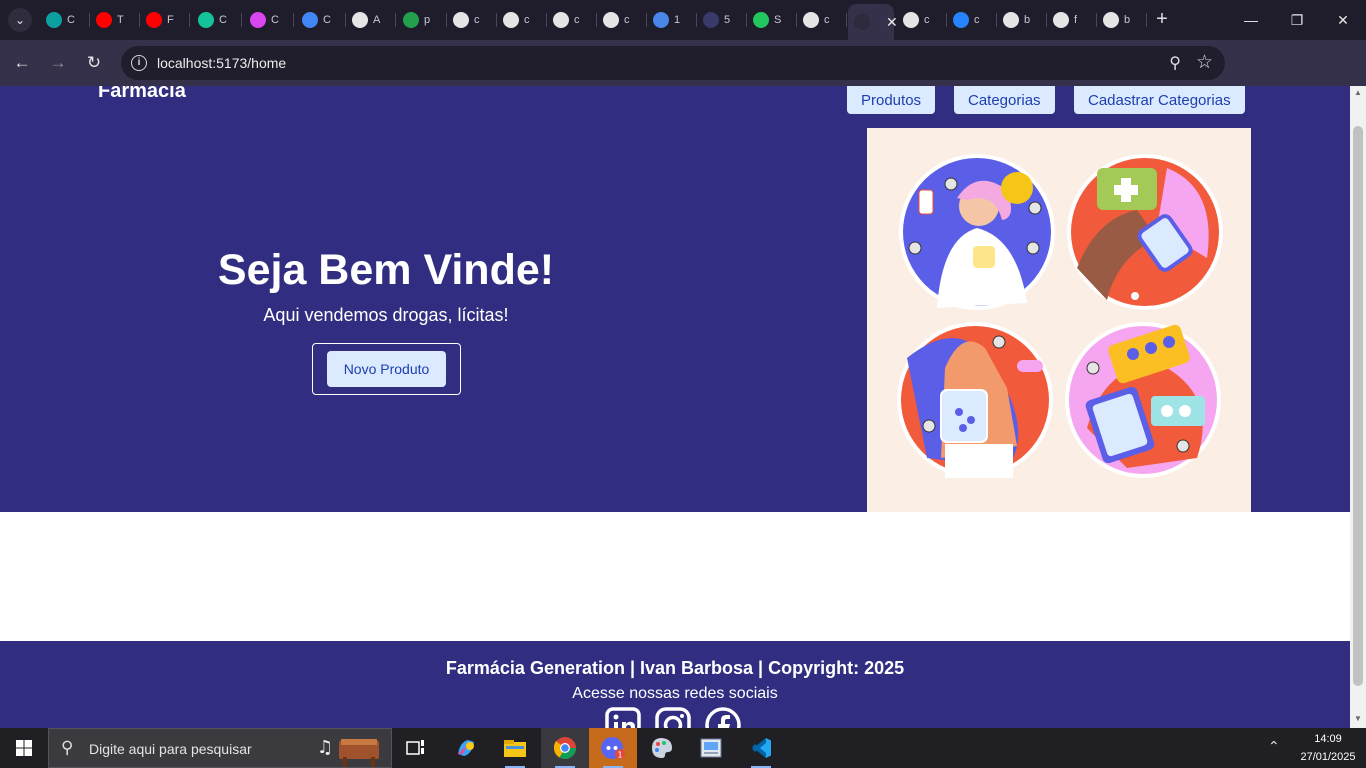 The width and height of the screenshot is (1366, 768). I want to click on file-explorer-icon, so click(515, 748).